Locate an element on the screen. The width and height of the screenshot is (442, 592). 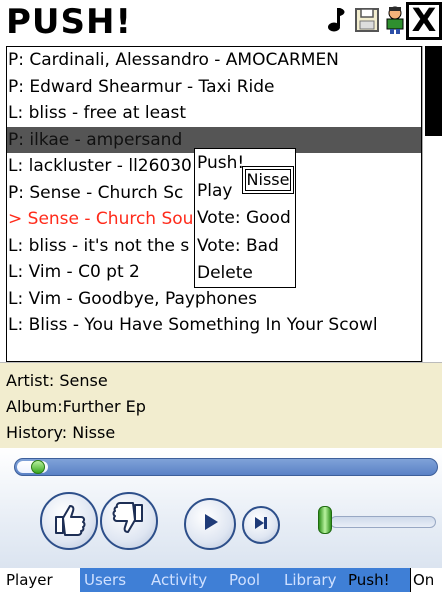
artist-label: Artist: is located at coordinates (30, 380).